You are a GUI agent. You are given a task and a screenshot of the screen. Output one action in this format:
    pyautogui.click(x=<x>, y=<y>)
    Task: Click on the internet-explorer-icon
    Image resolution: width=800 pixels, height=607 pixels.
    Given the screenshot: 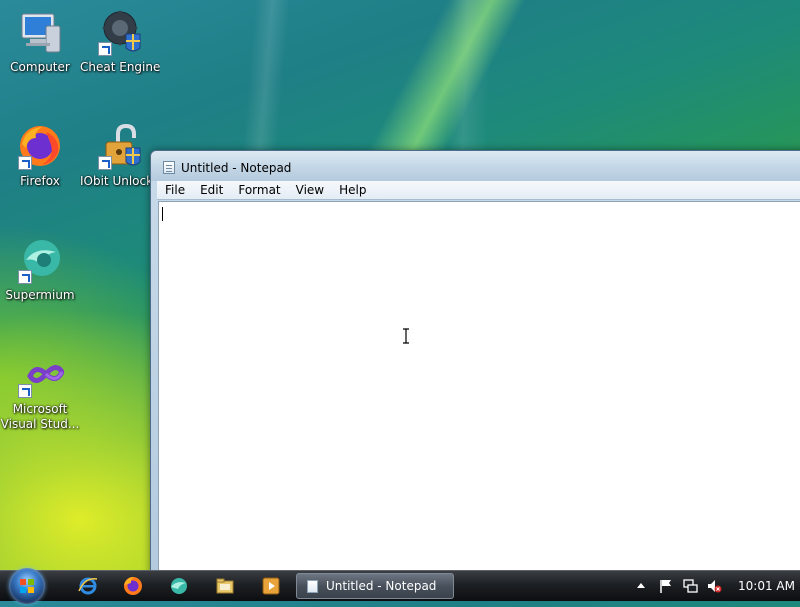 What is the action you would take?
    pyautogui.click(x=88, y=586)
    